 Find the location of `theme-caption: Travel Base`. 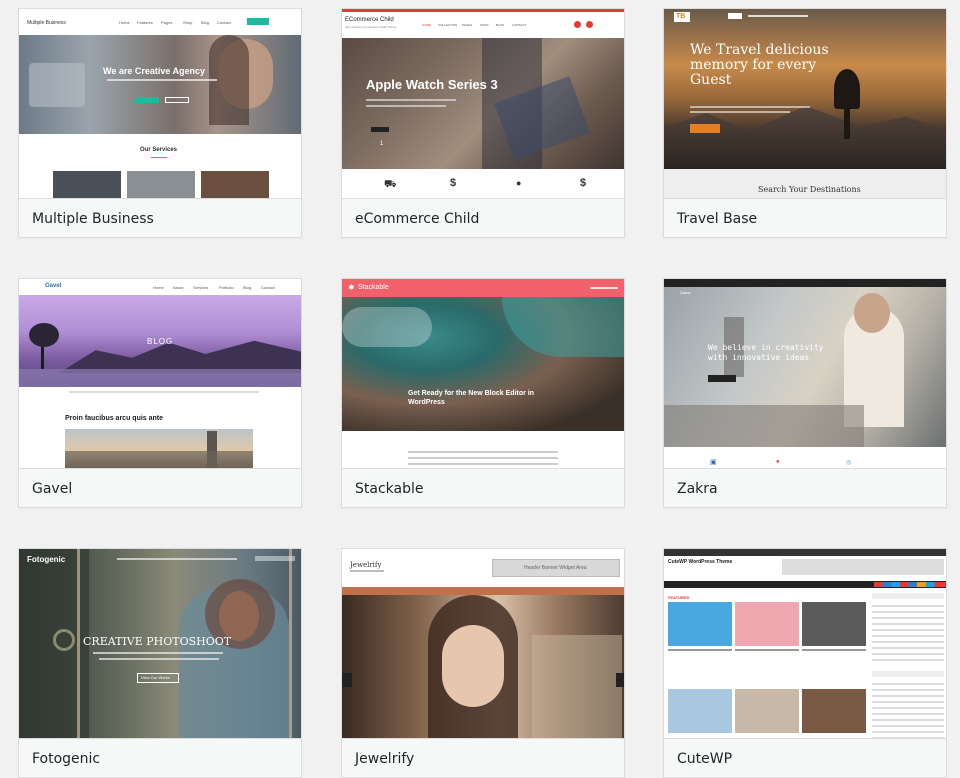

theme-caption: Travel Base is located at coordinates (805, 217).